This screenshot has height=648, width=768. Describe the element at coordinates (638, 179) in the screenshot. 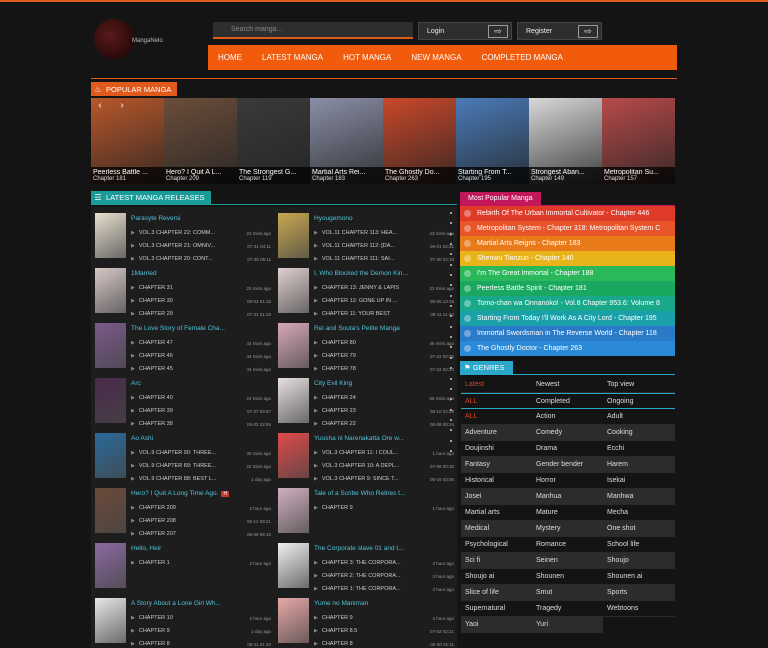

I see `popular-card-chapter: Chapter 157` at that location.